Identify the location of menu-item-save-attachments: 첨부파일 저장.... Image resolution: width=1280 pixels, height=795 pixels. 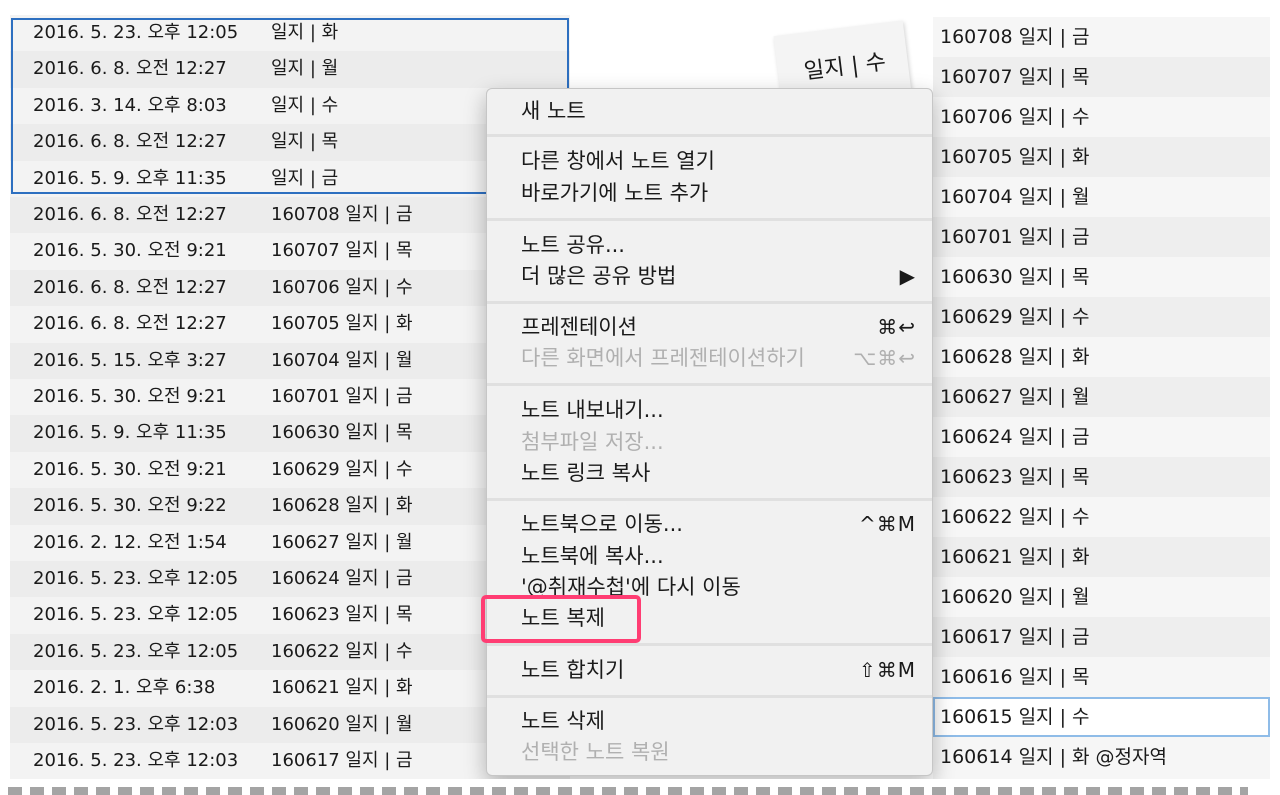
(592, 442).